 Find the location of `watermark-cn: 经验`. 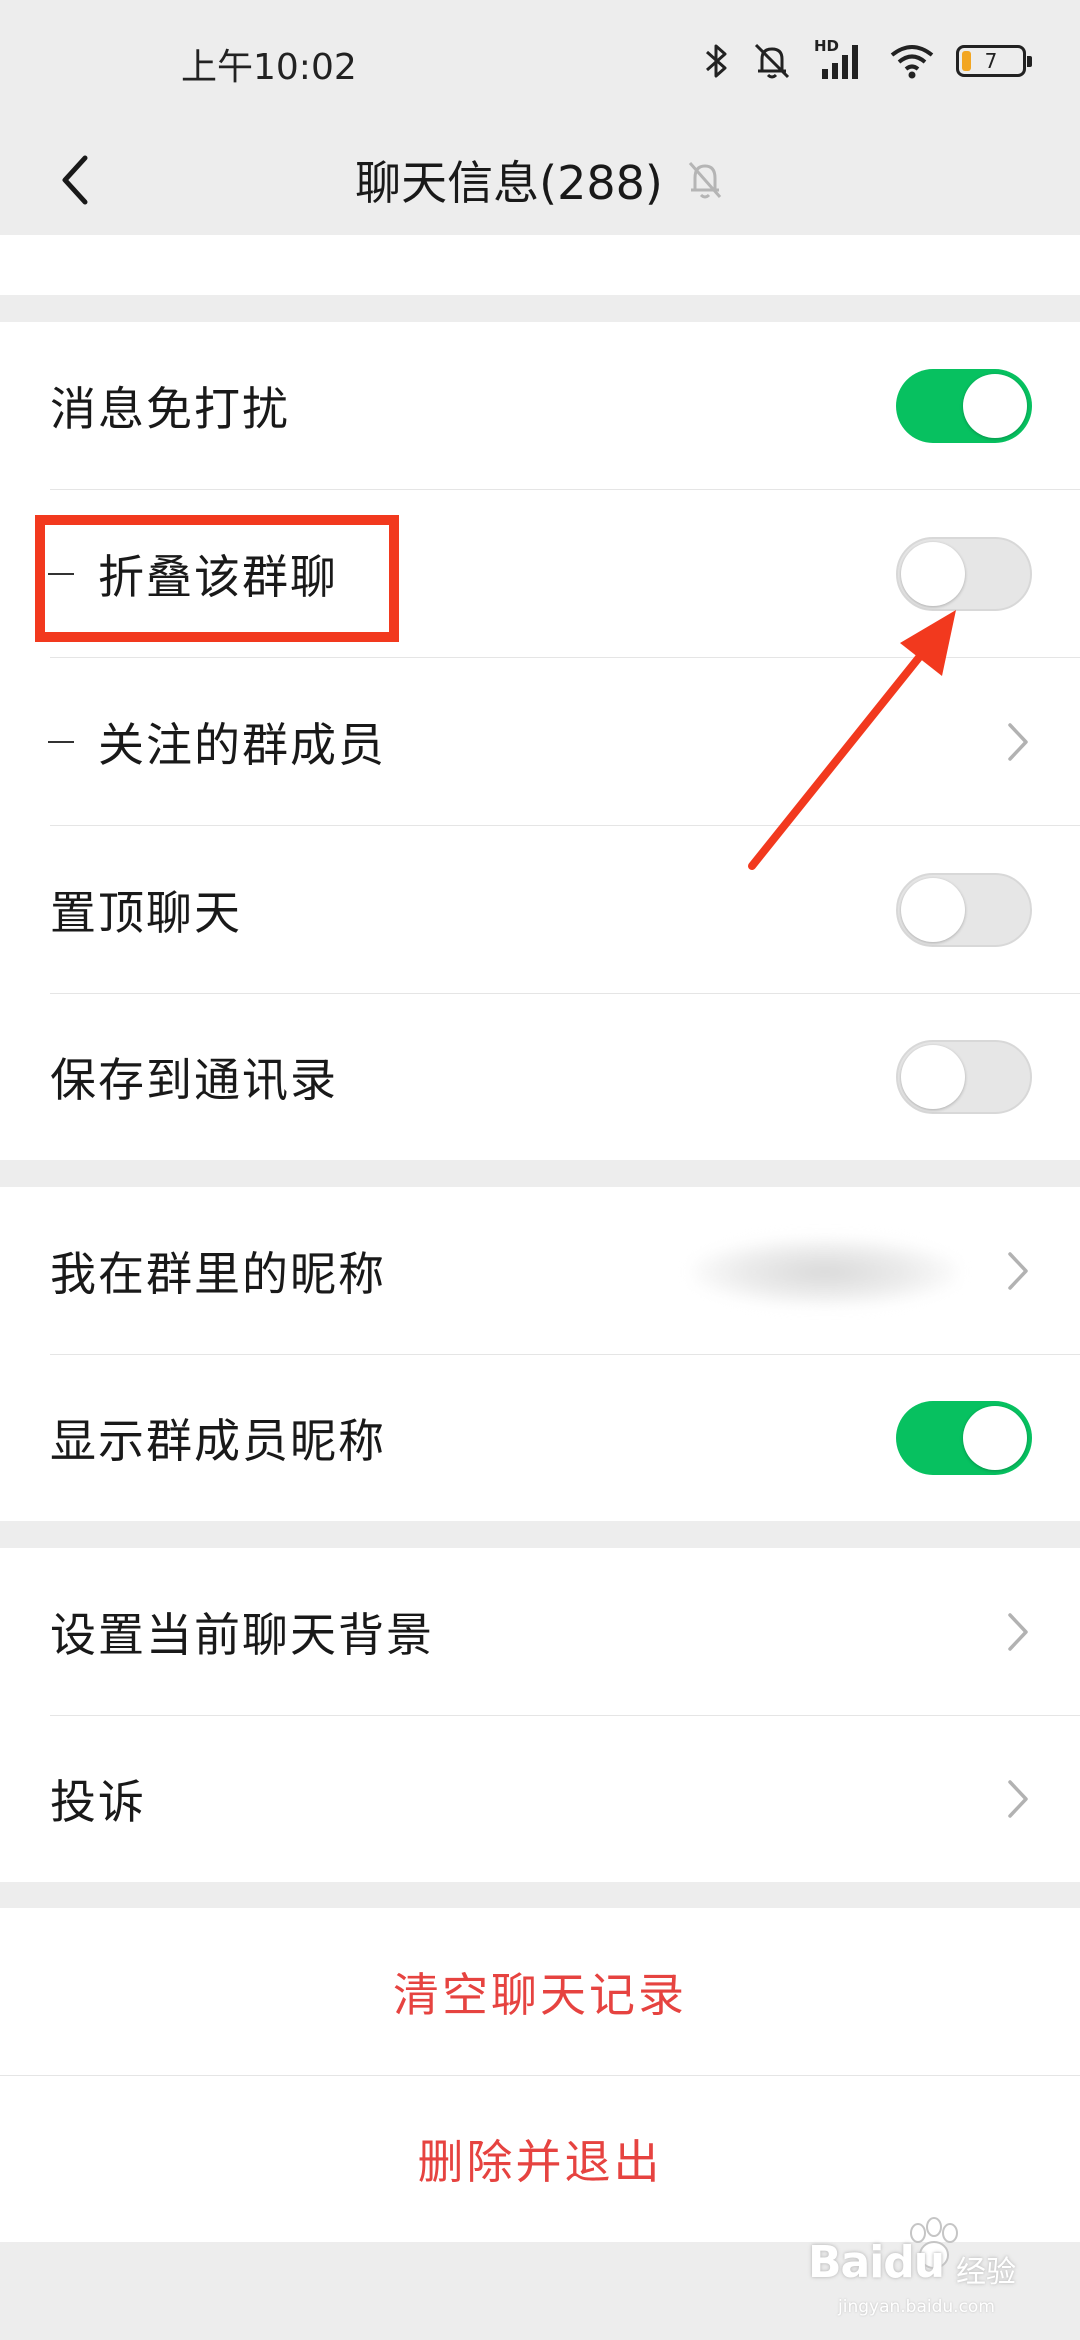

watermark-cn: 经验 is located at coordinates (986, 2272).